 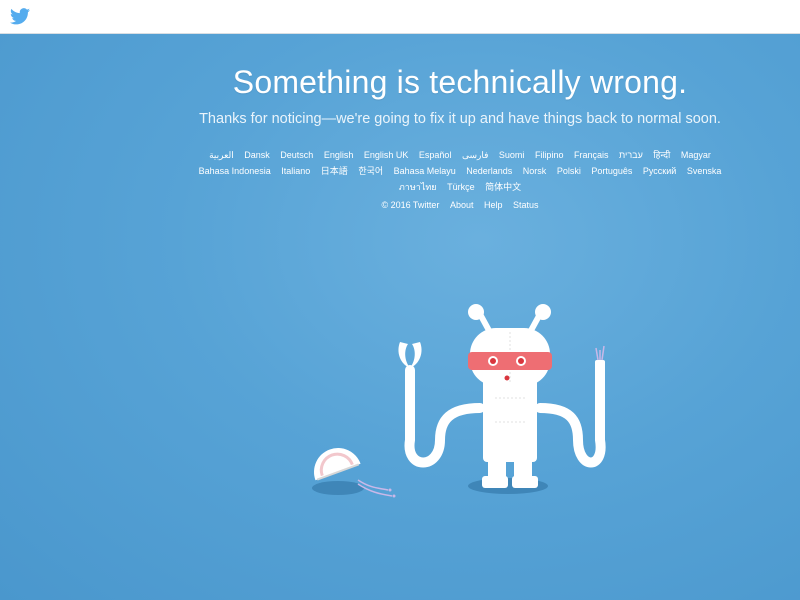 I want to click on language-link: Deutsch, so click(x=296, y=155).